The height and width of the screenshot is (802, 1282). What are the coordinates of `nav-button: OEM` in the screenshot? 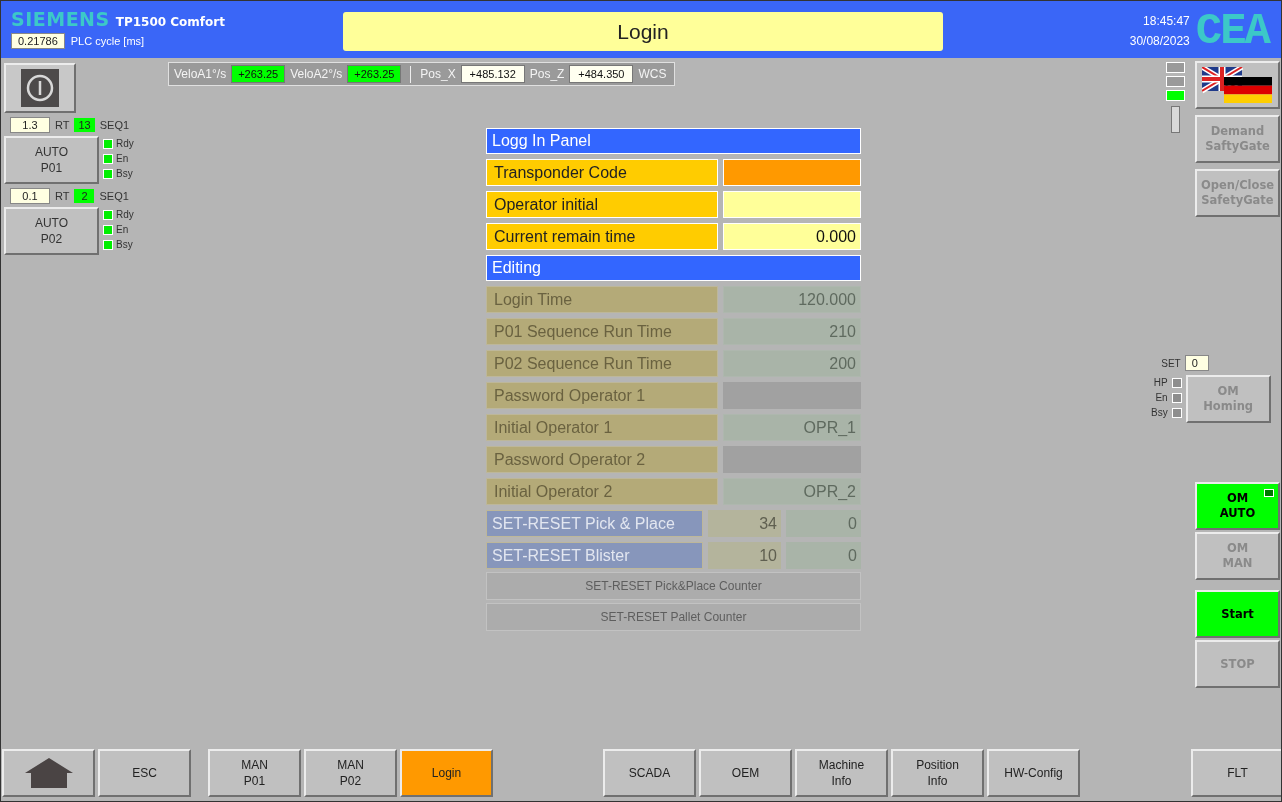 It's located at (745, 773).